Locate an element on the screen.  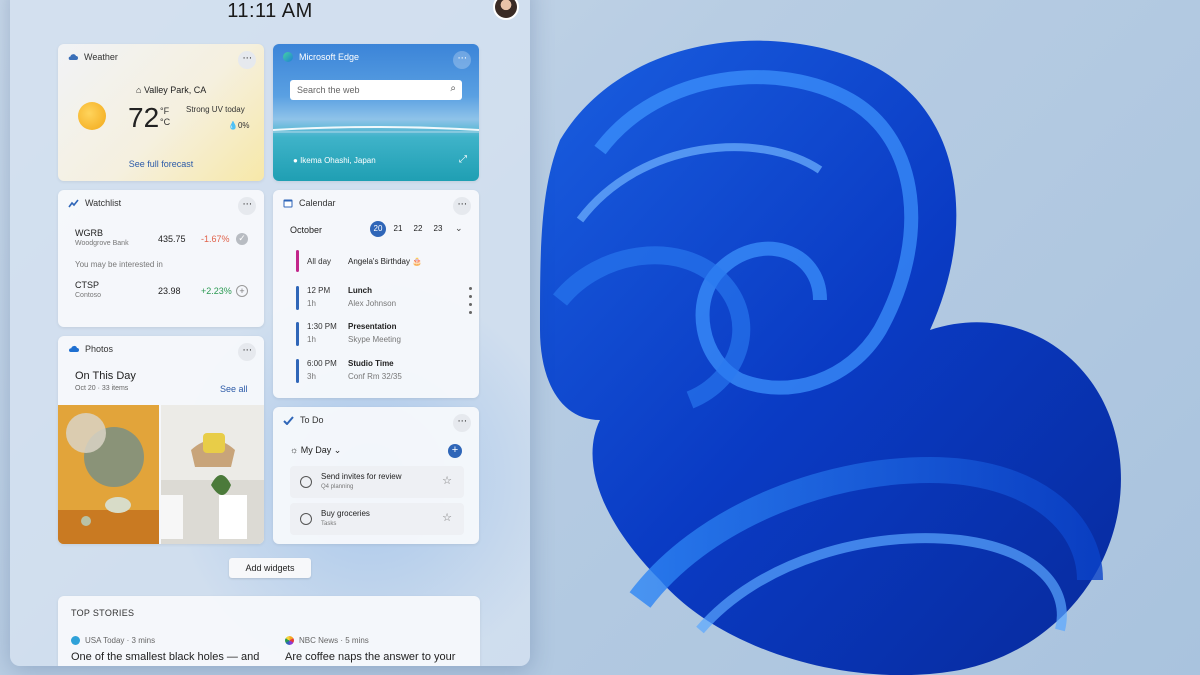
top-stories-header: TOP STORIES is located at coordinates (103, 613).